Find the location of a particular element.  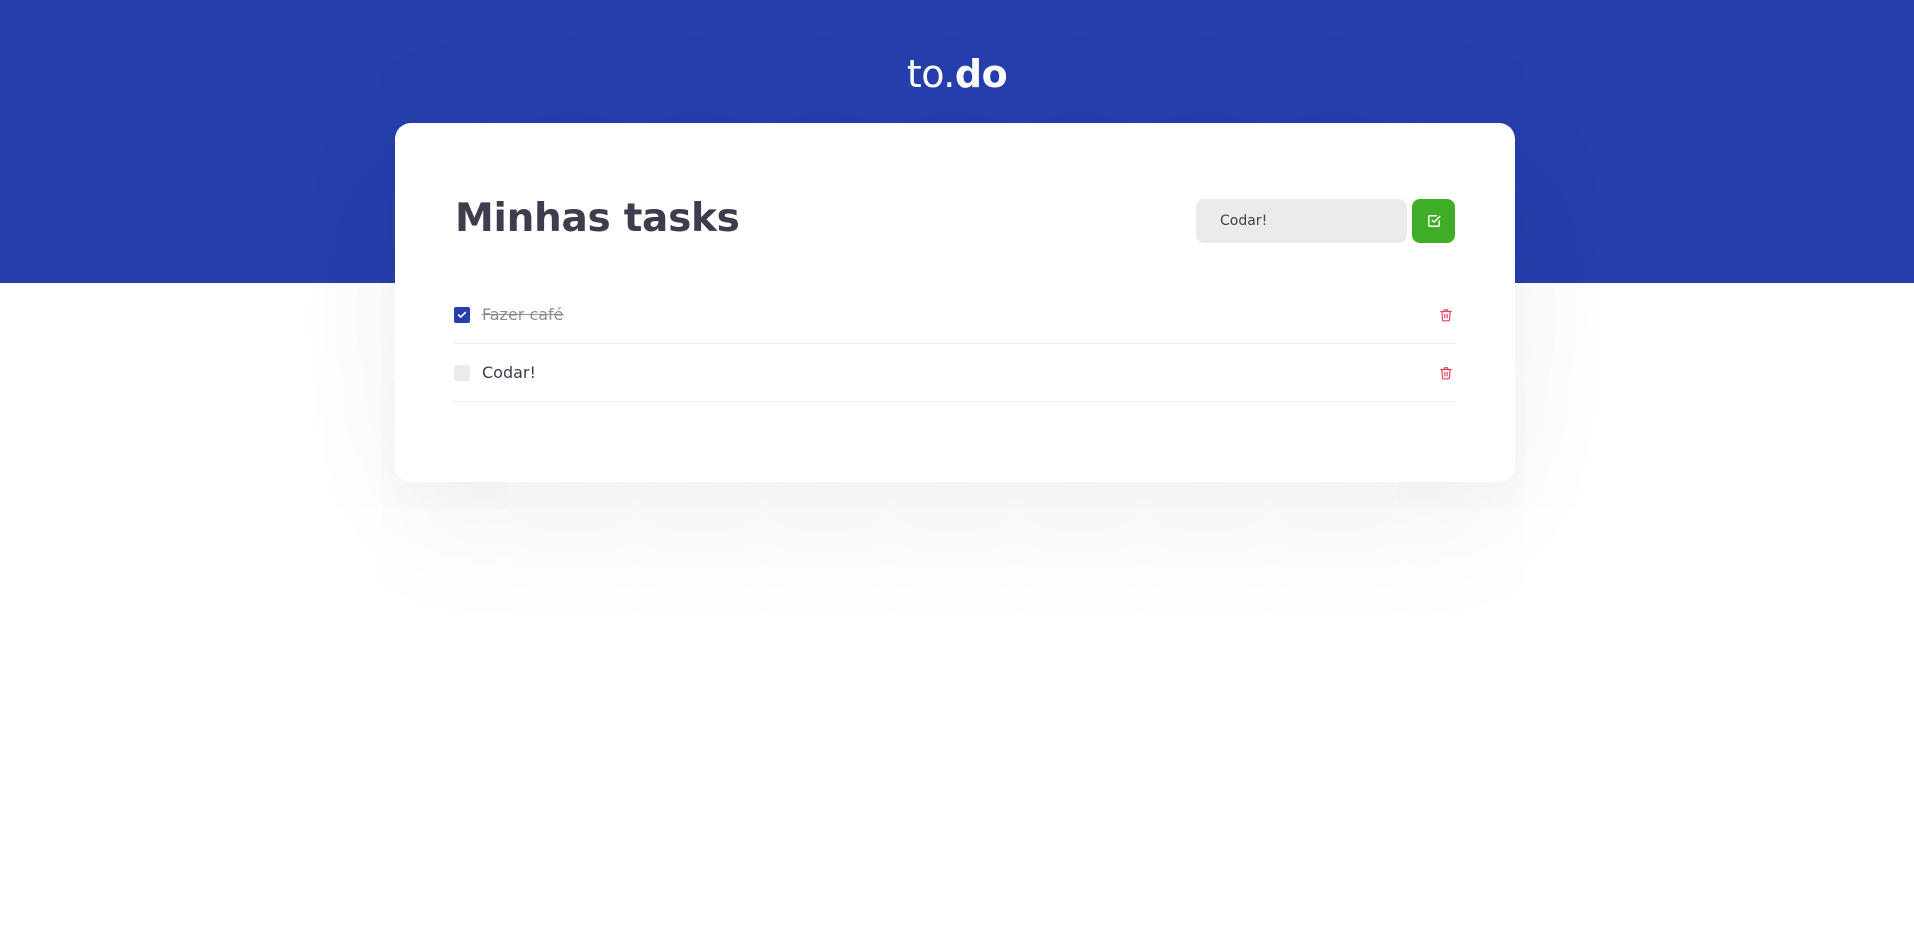

logo-light: to. is located at coordinates (931, 74).